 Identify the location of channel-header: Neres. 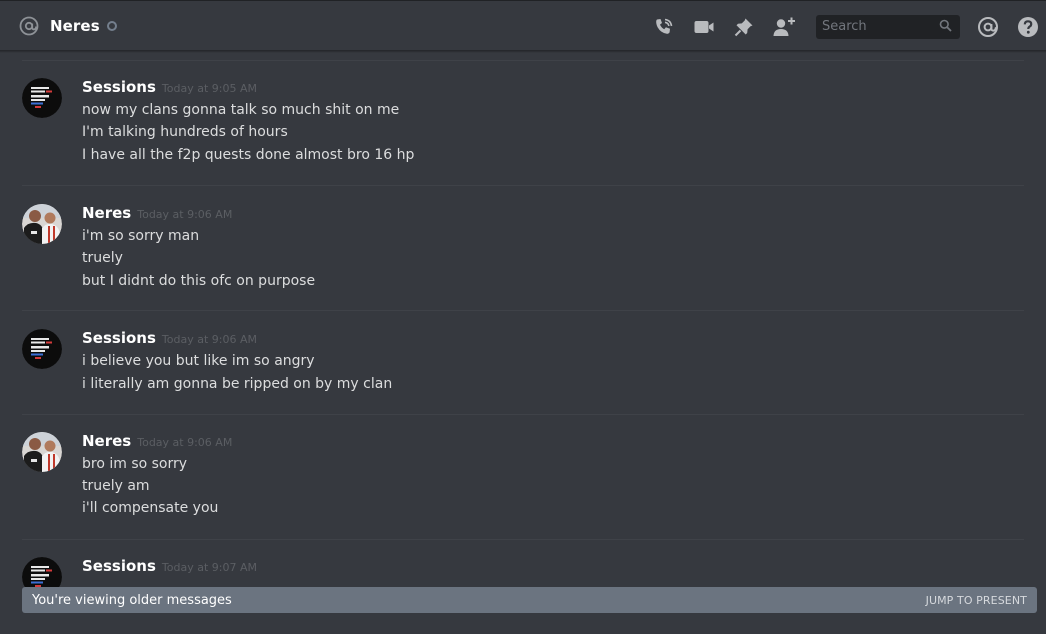
(523, 25).